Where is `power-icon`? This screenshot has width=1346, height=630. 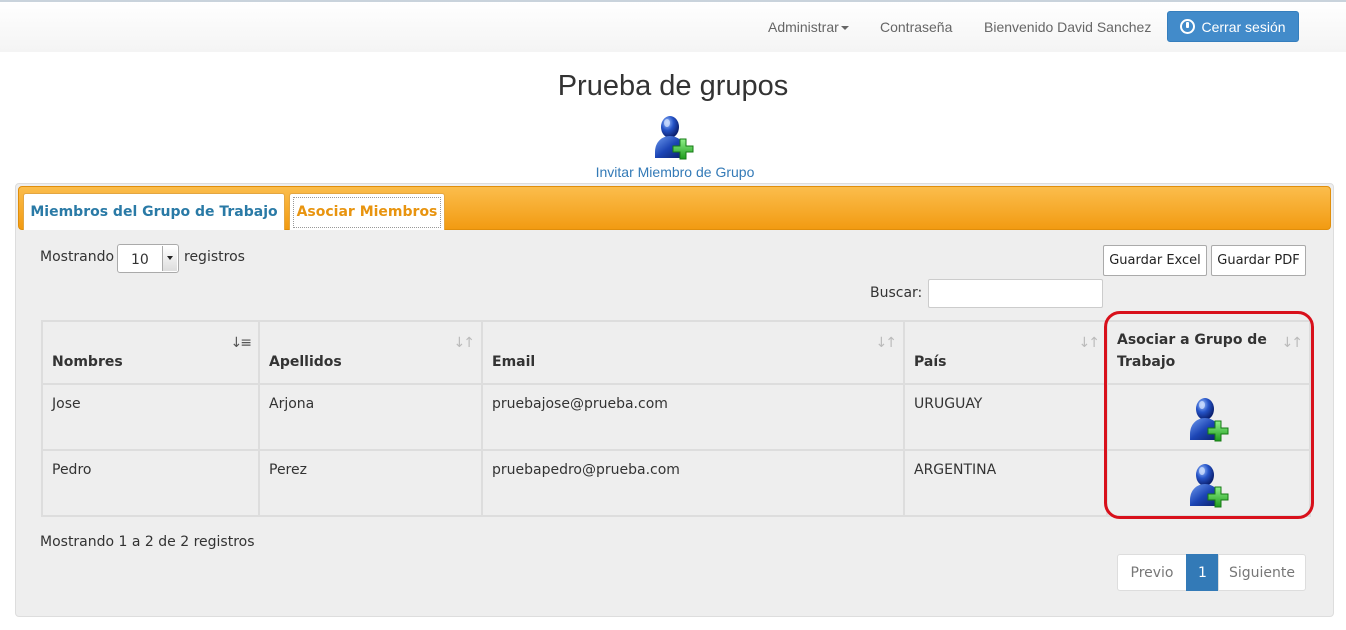 power-icon is located at coordinates (1188, 26).